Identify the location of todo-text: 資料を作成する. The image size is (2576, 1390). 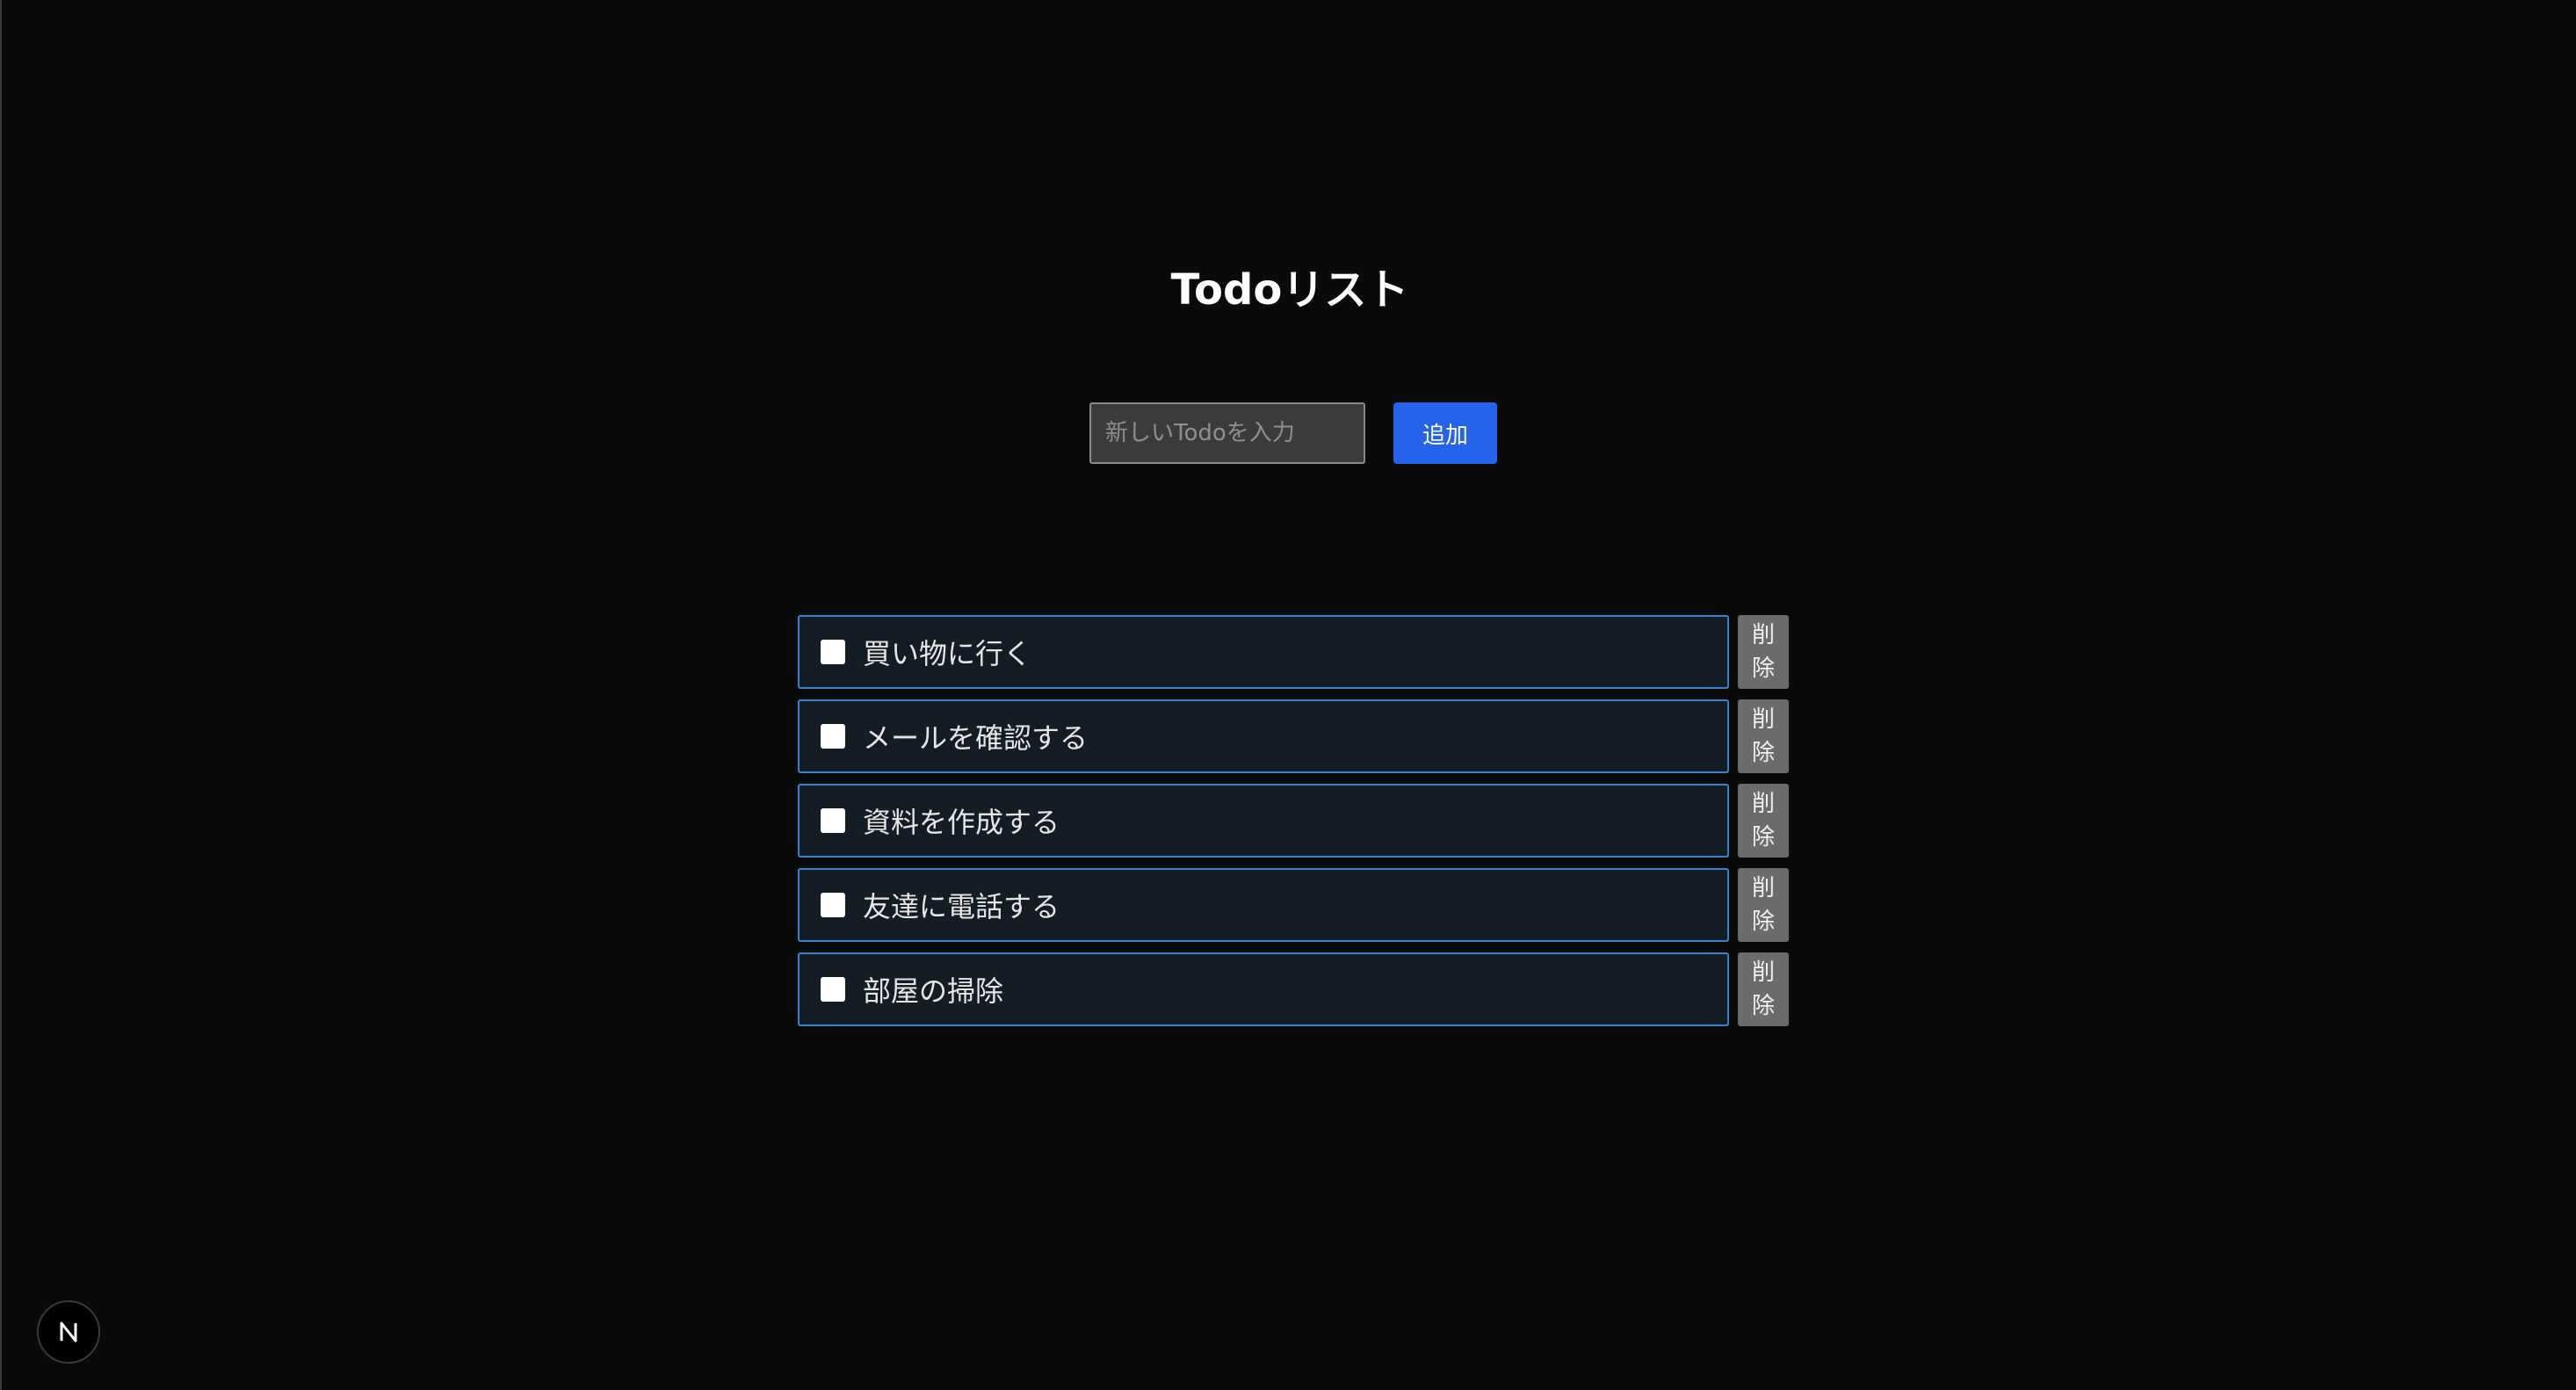
(961, 822).